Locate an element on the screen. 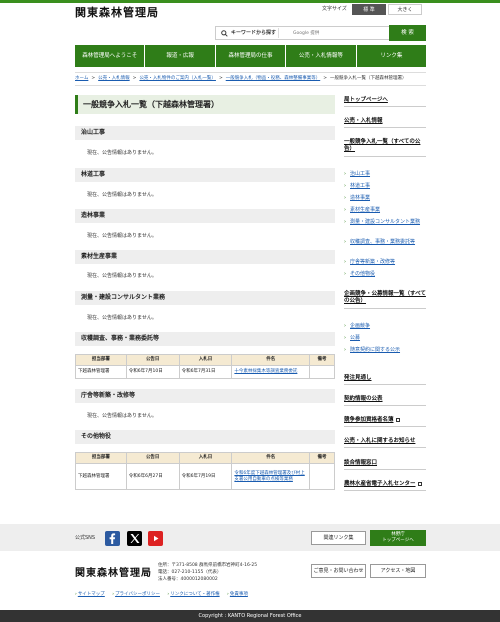  cell-title: 十今素林採集木等調査業務委託 is located at coordinates (271, 372).